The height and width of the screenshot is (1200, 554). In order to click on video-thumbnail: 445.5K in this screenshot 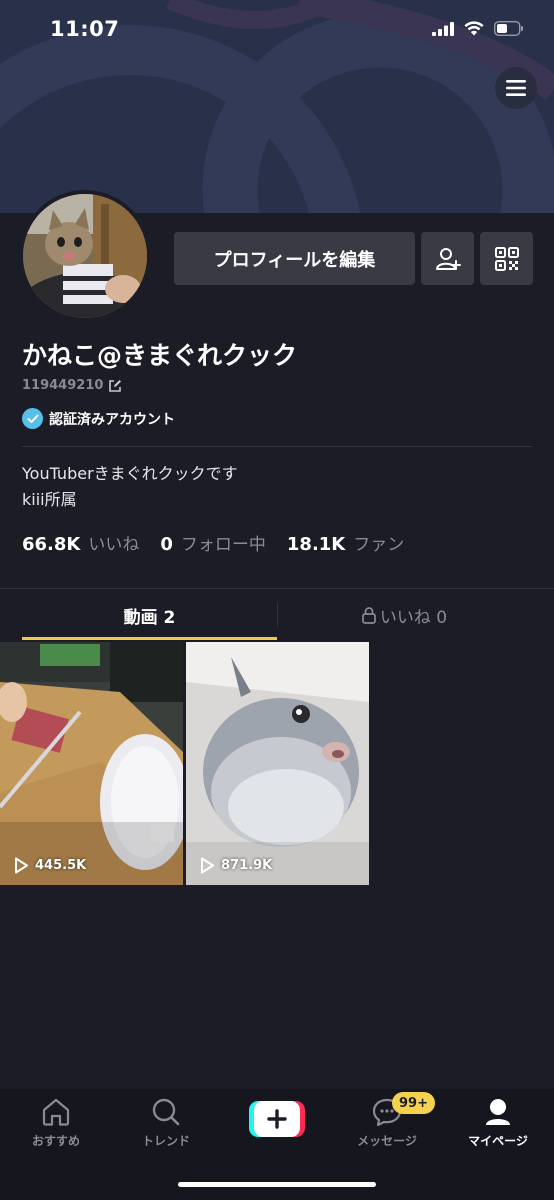, I will do `click(91, 763)`.